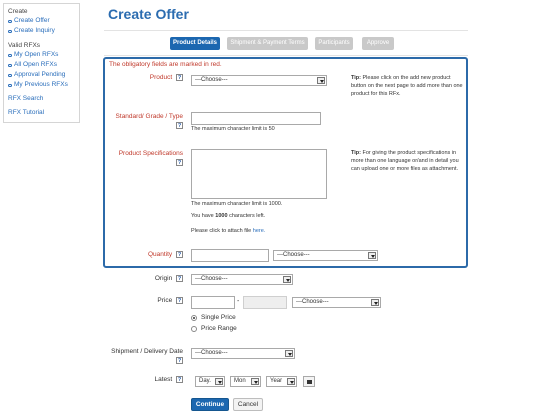  I want to click on label-text: Origin, so click(163, 279).